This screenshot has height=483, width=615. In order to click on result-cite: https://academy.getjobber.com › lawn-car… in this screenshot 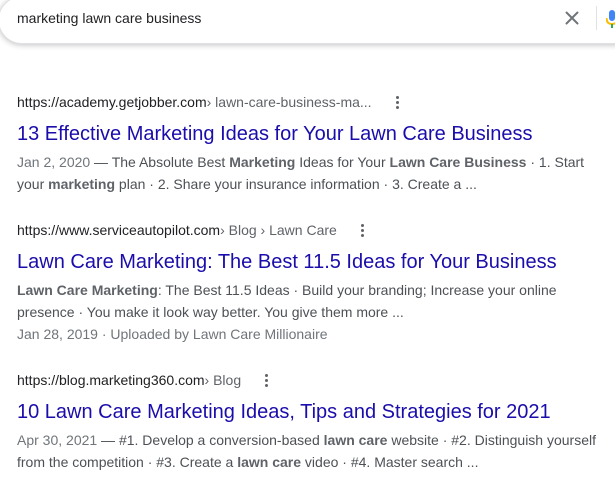, I will do `click(316, 102)`.